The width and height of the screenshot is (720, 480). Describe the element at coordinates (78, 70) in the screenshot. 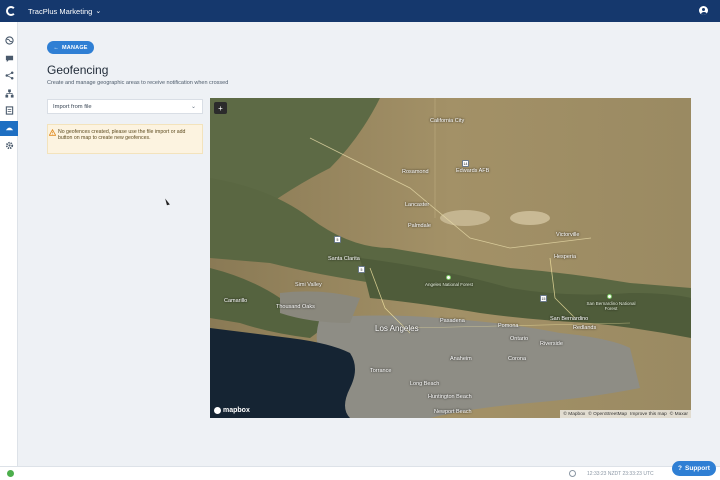

I see `page-title: Geofencing` at that location.